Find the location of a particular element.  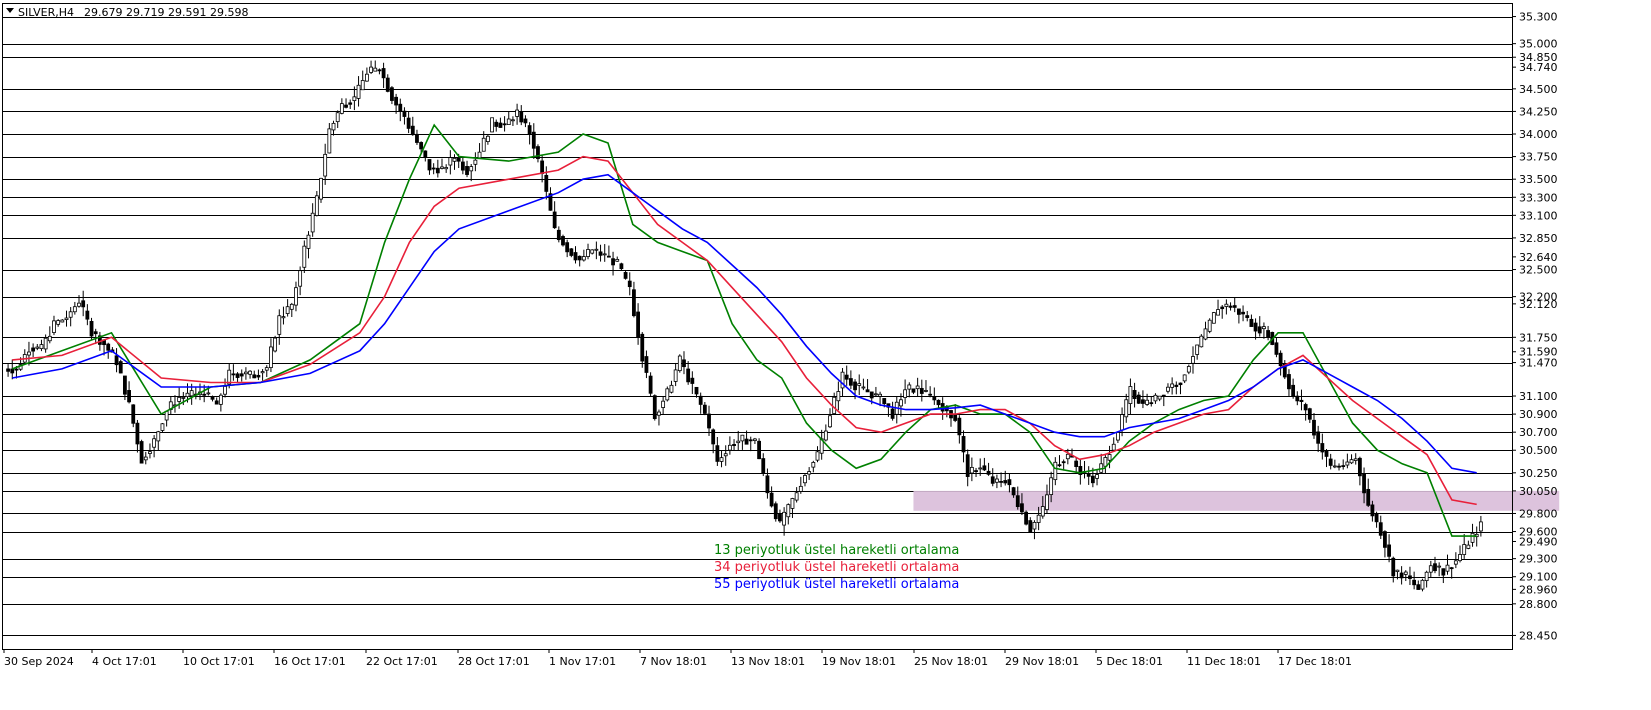

y-tick-label: 33.500 is located at coordinates (1538, 179).